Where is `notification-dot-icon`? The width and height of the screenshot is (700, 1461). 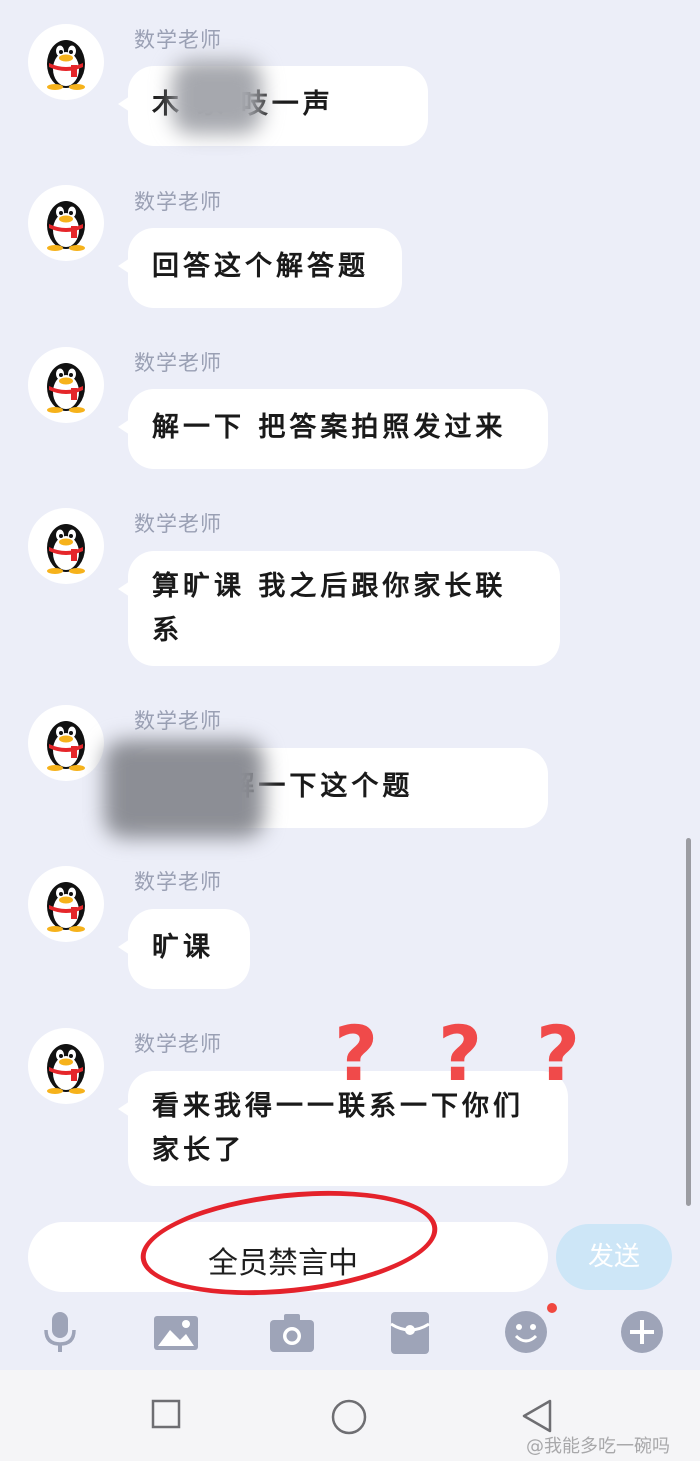 notification-dot-icon is located at coordinates (552, 1308).